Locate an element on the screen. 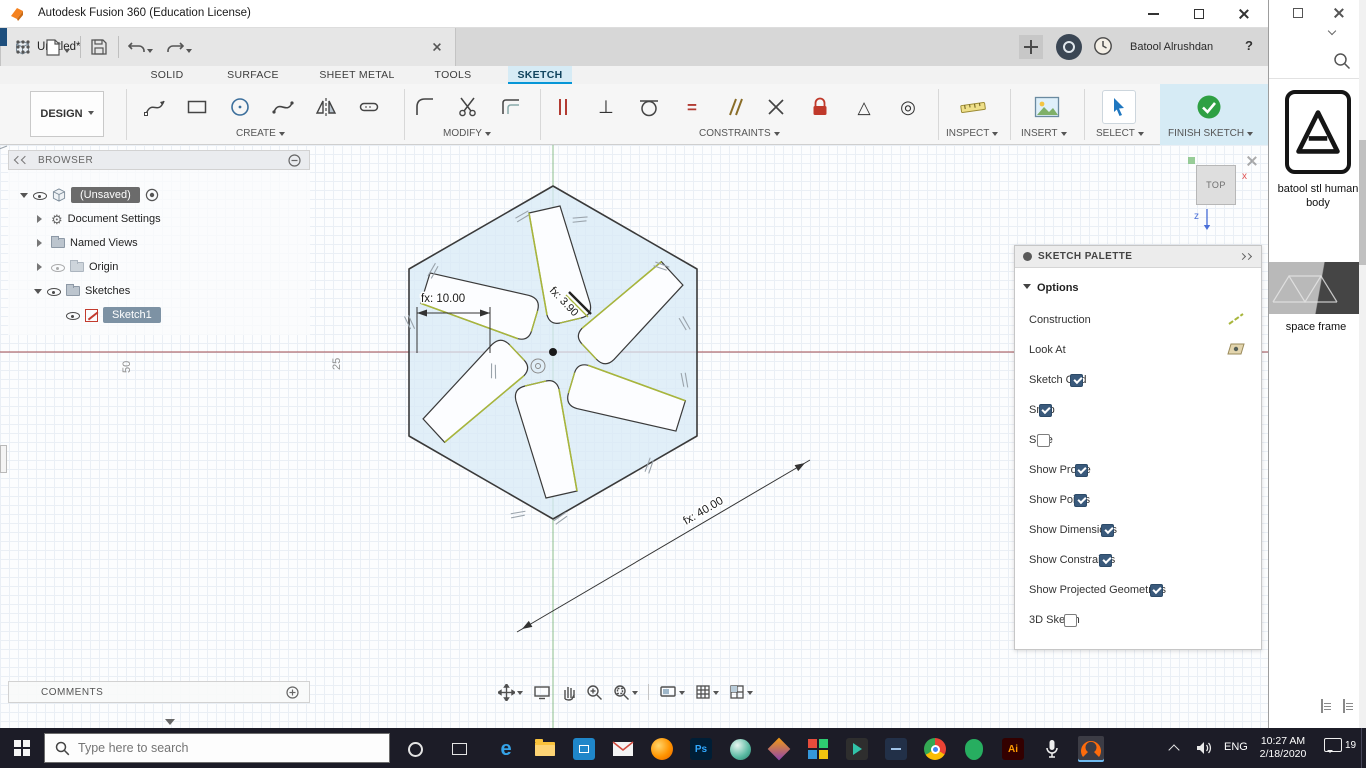  start-button is located at coordinates (22, 748).